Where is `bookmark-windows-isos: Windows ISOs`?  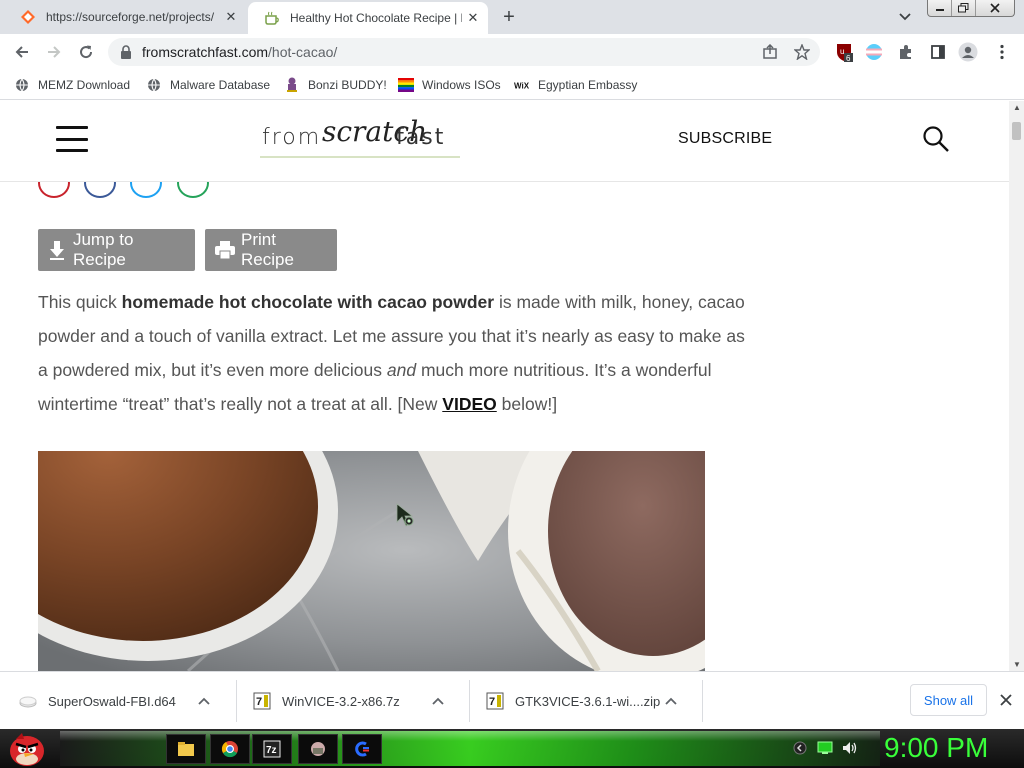
bookmark-windows-isos: Windows ISOs is located at coordinates (449, 85).